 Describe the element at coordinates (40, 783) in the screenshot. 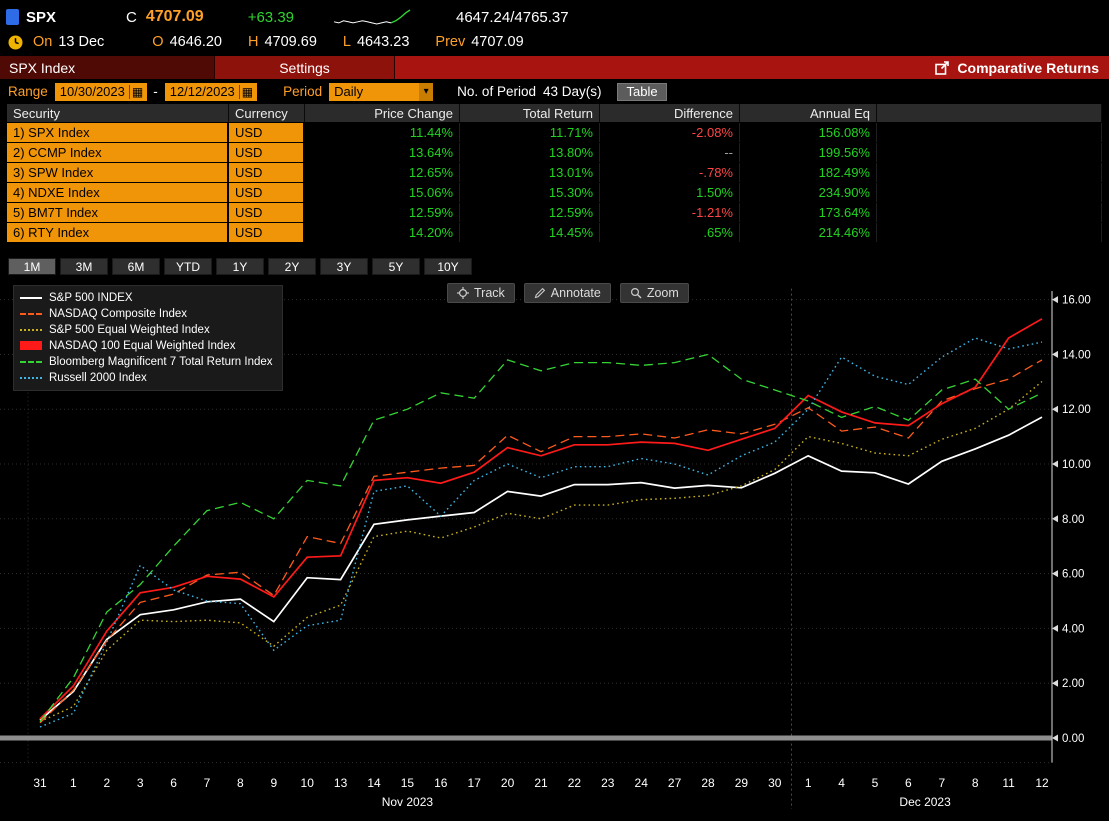

I see `svg-text: 31` at that location.